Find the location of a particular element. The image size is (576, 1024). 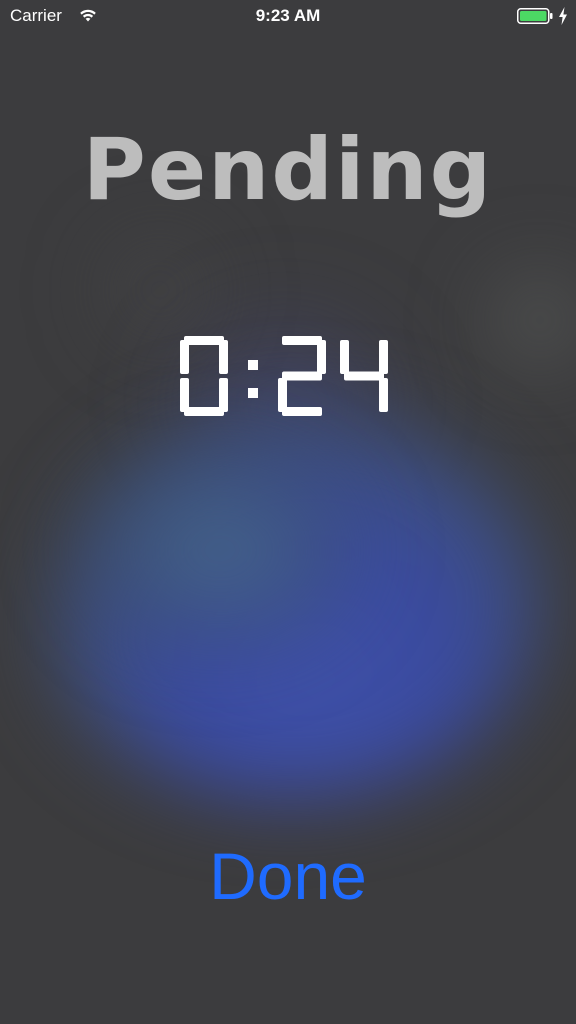

background-blur-teal is located at coordinates (220, 550).